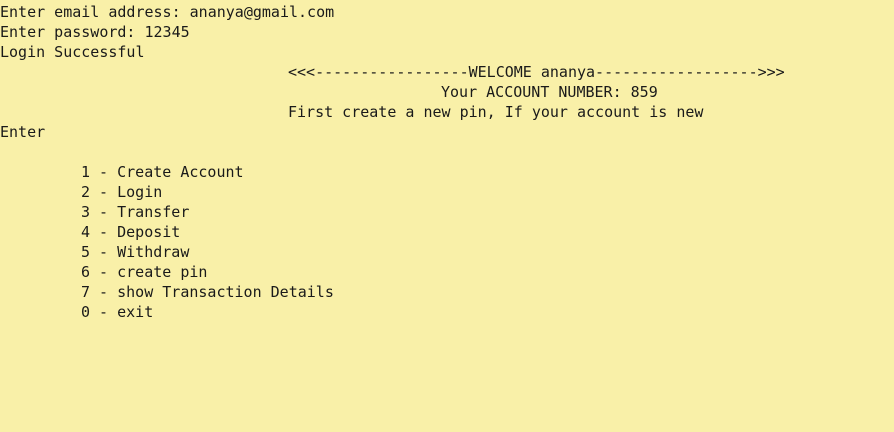 The width and height of the screenshot is (894, 432). I want to click on password-prompt-line: Enter password: 12345, so click(95, 32).